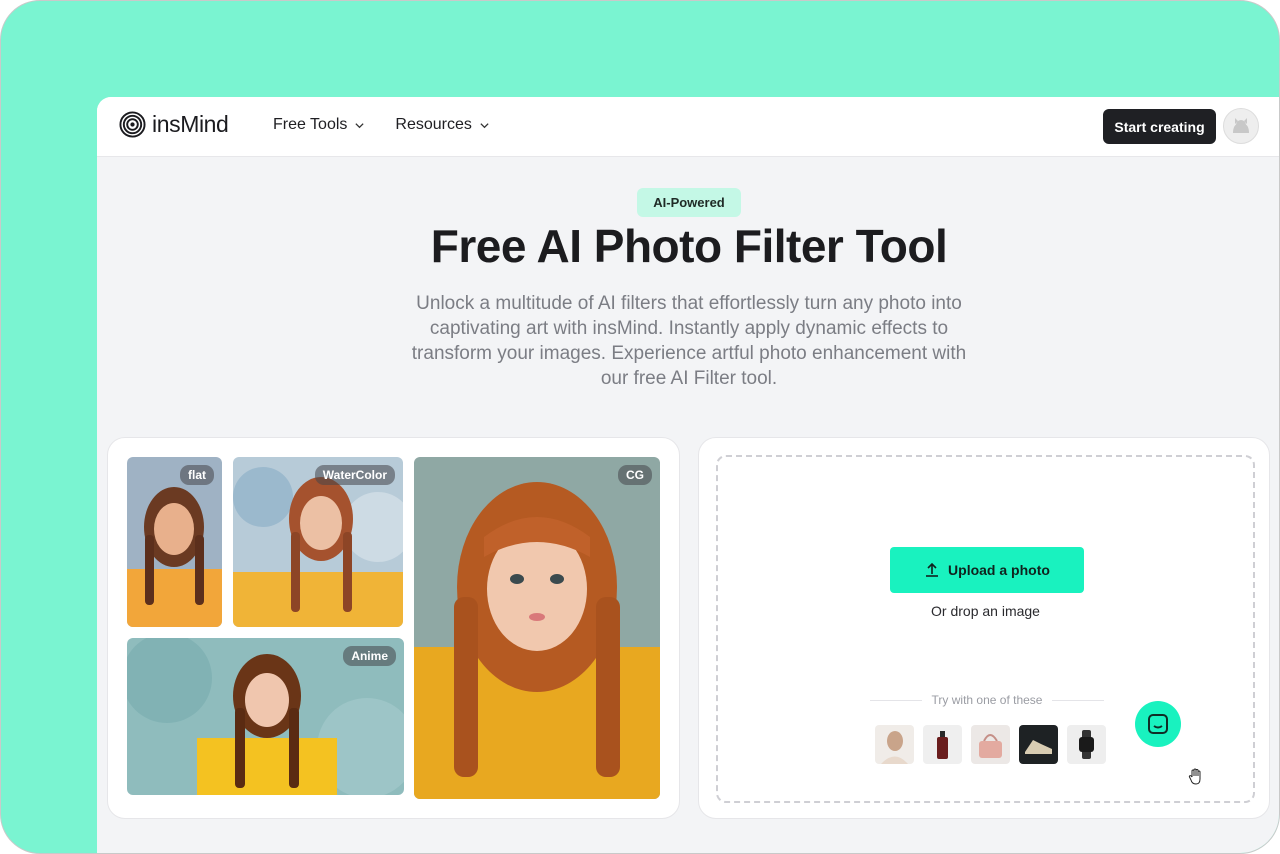  I want to click on nav-free-tools-label: Free Tools, so click(310, 124).